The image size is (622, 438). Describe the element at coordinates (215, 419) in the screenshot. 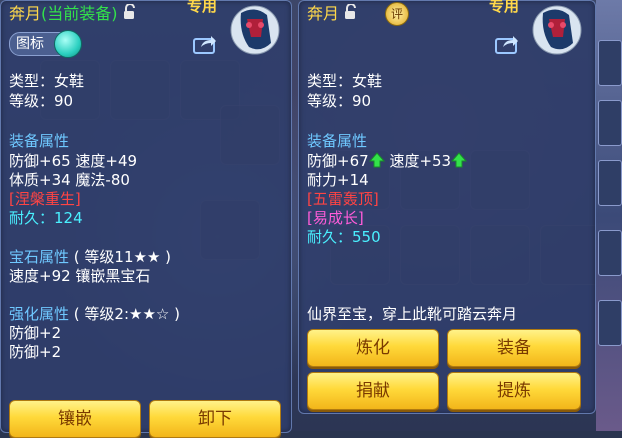

I see `unequip-button: 卸下` at that location.